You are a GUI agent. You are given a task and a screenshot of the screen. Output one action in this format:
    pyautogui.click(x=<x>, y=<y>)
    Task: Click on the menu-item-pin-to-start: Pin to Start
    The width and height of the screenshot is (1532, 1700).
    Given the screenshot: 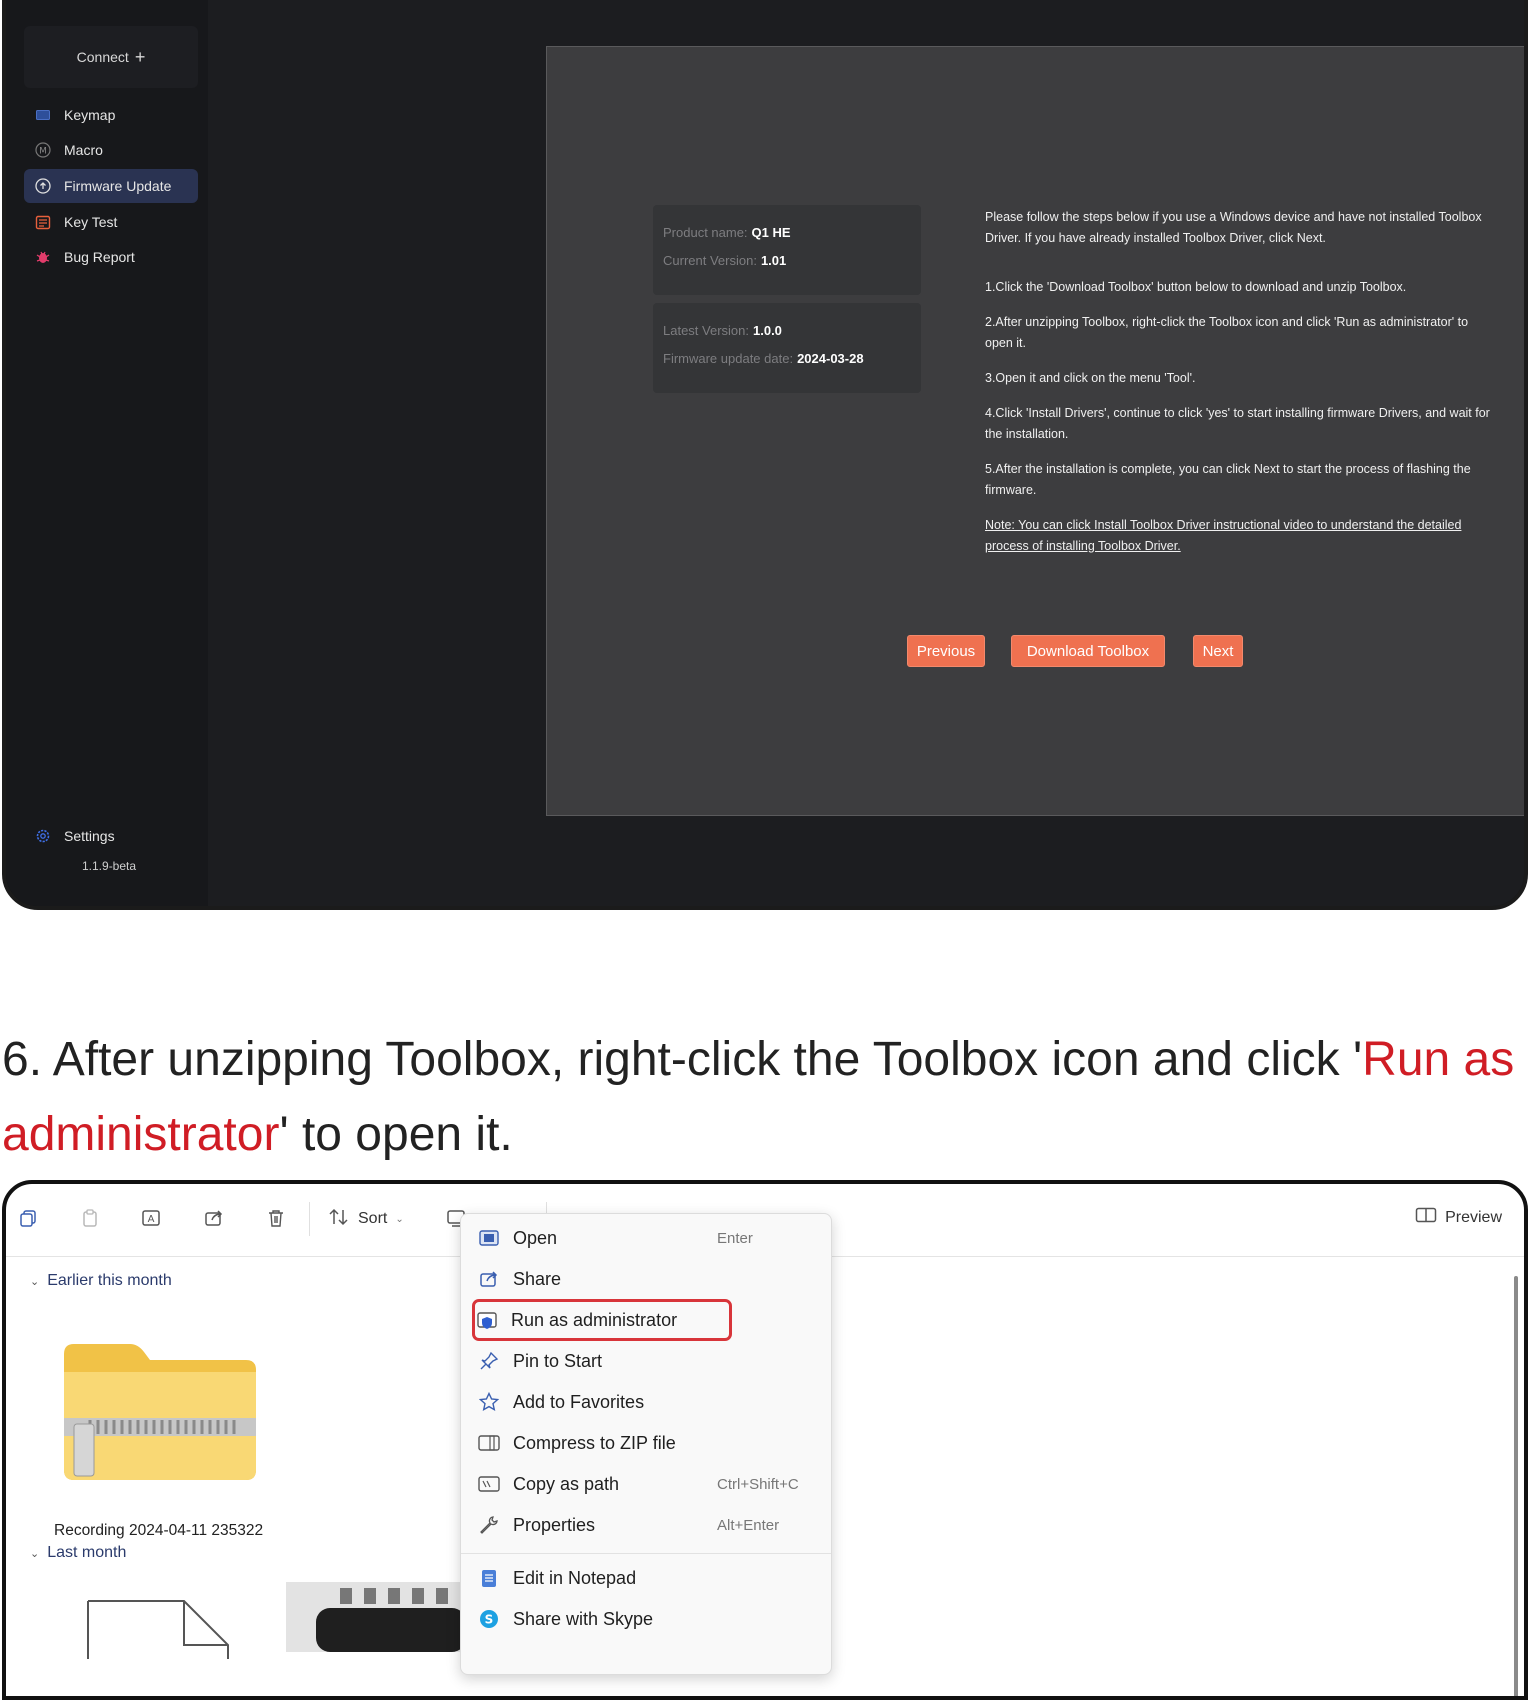 What is the action you would take?
    pyautogui.click(x=647, y=1361)
    